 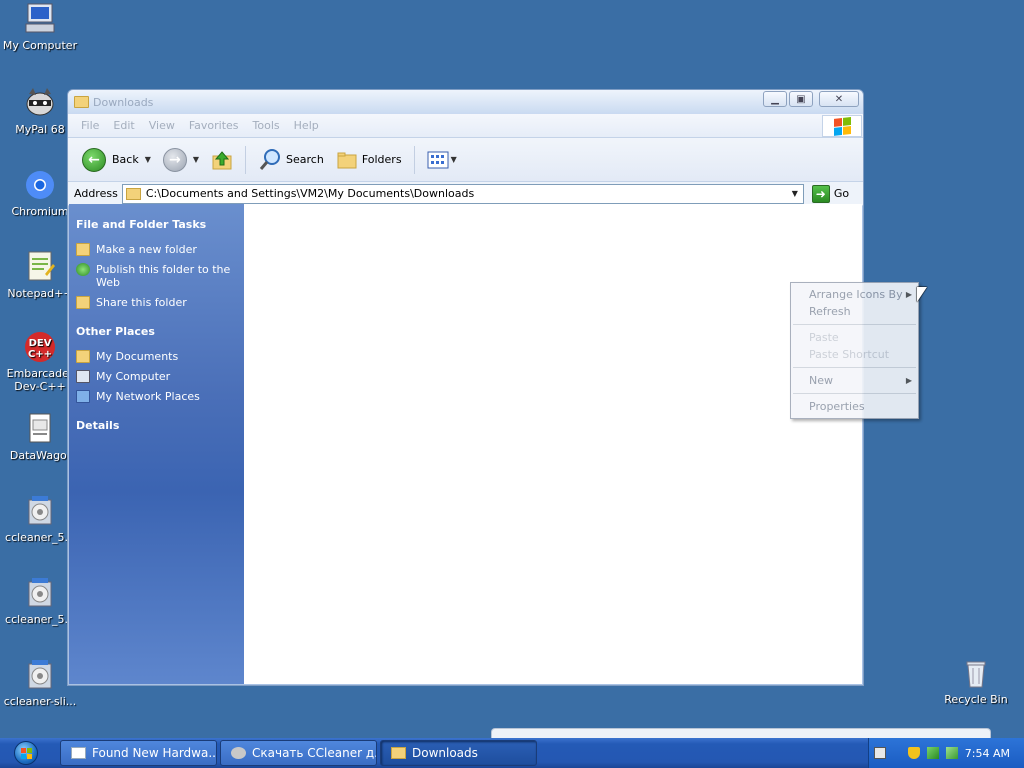 I want to click on windows-logo-icon, so click(x=842, y=126).